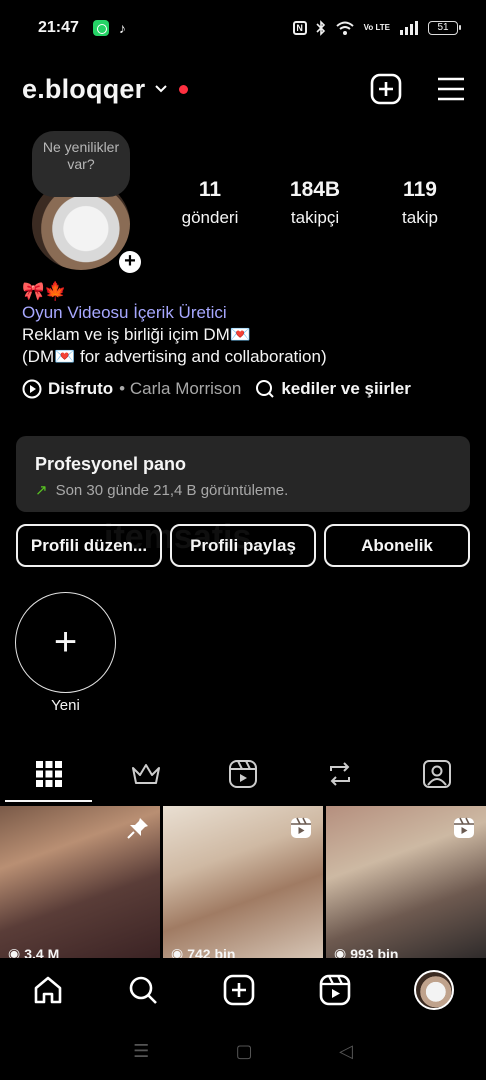 This screenshot has width=486, height=1080. I want to click on post-thumbnail: ◉ 742 bin, so click(243, 882).